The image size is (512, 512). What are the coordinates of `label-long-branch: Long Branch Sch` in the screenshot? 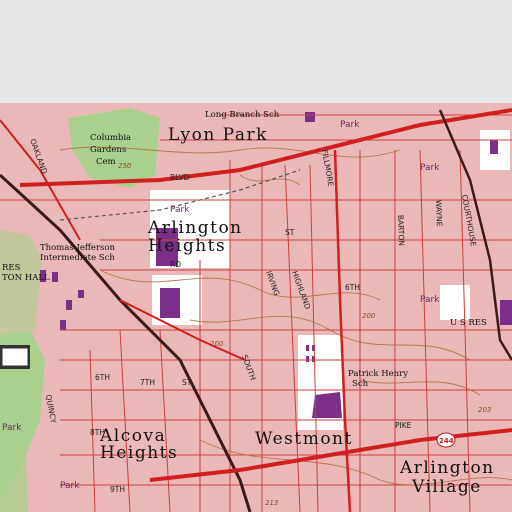 It's located at (242, 115).